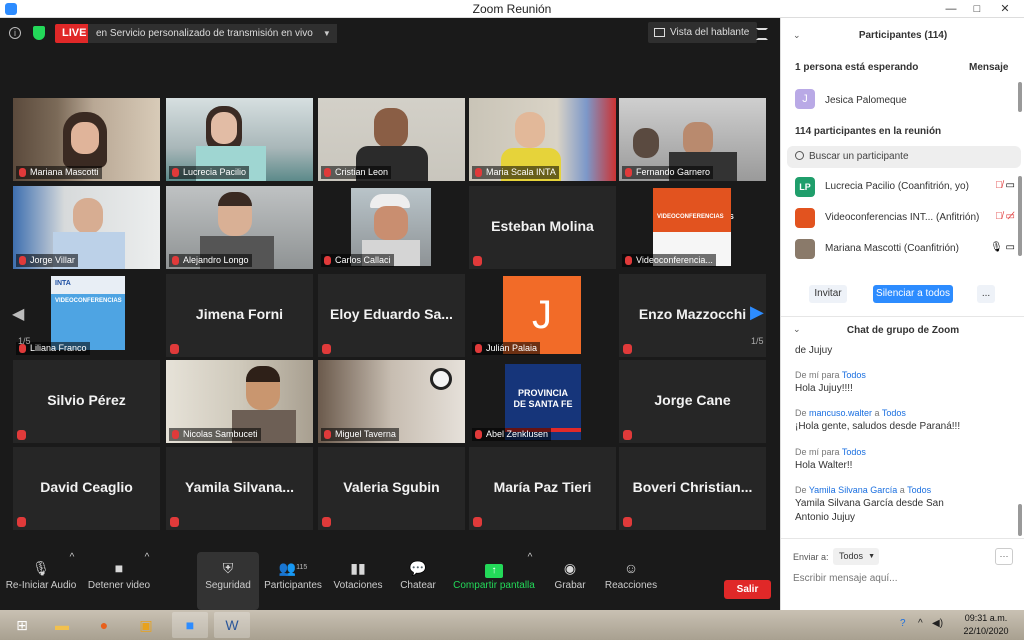 This screenshot has width=1024, height=640. What do you see at coordinates (902, 217) in the screenshot?
I see `participant-row-name: Videoconferencias INT... (Anfitrión)` at bounding box center [902, 217].